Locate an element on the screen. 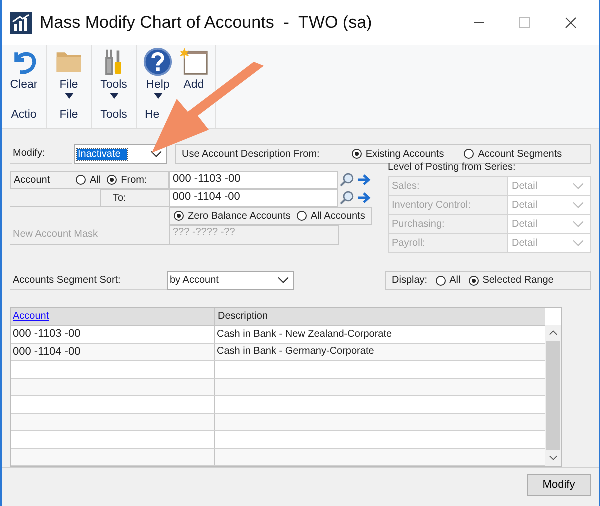 The height and width of the screenshot is (506, 600). account-to-field: 000 -1104 -00 is located at coordinates (253, 198).